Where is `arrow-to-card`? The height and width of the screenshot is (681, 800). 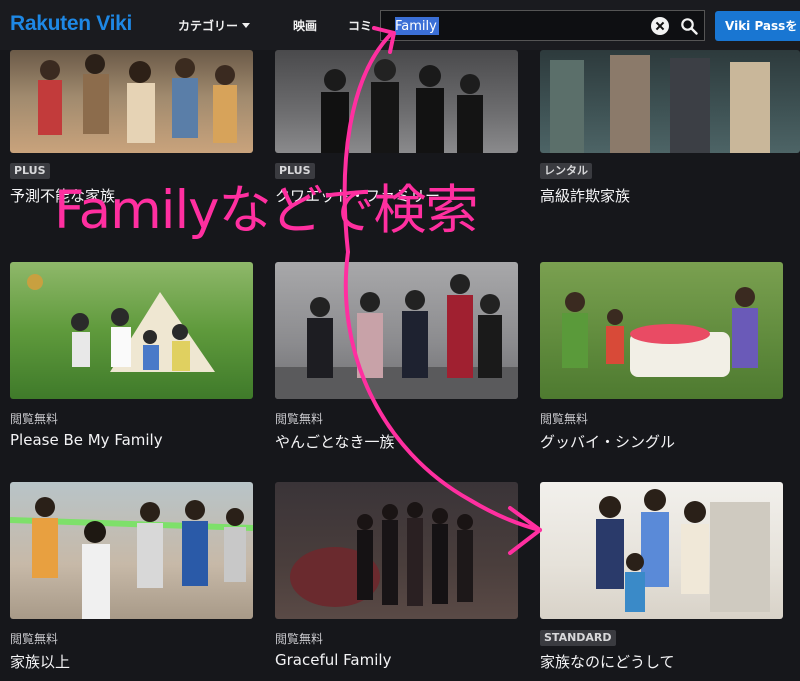
arrow-to-card is located at coordinates (442, 391).